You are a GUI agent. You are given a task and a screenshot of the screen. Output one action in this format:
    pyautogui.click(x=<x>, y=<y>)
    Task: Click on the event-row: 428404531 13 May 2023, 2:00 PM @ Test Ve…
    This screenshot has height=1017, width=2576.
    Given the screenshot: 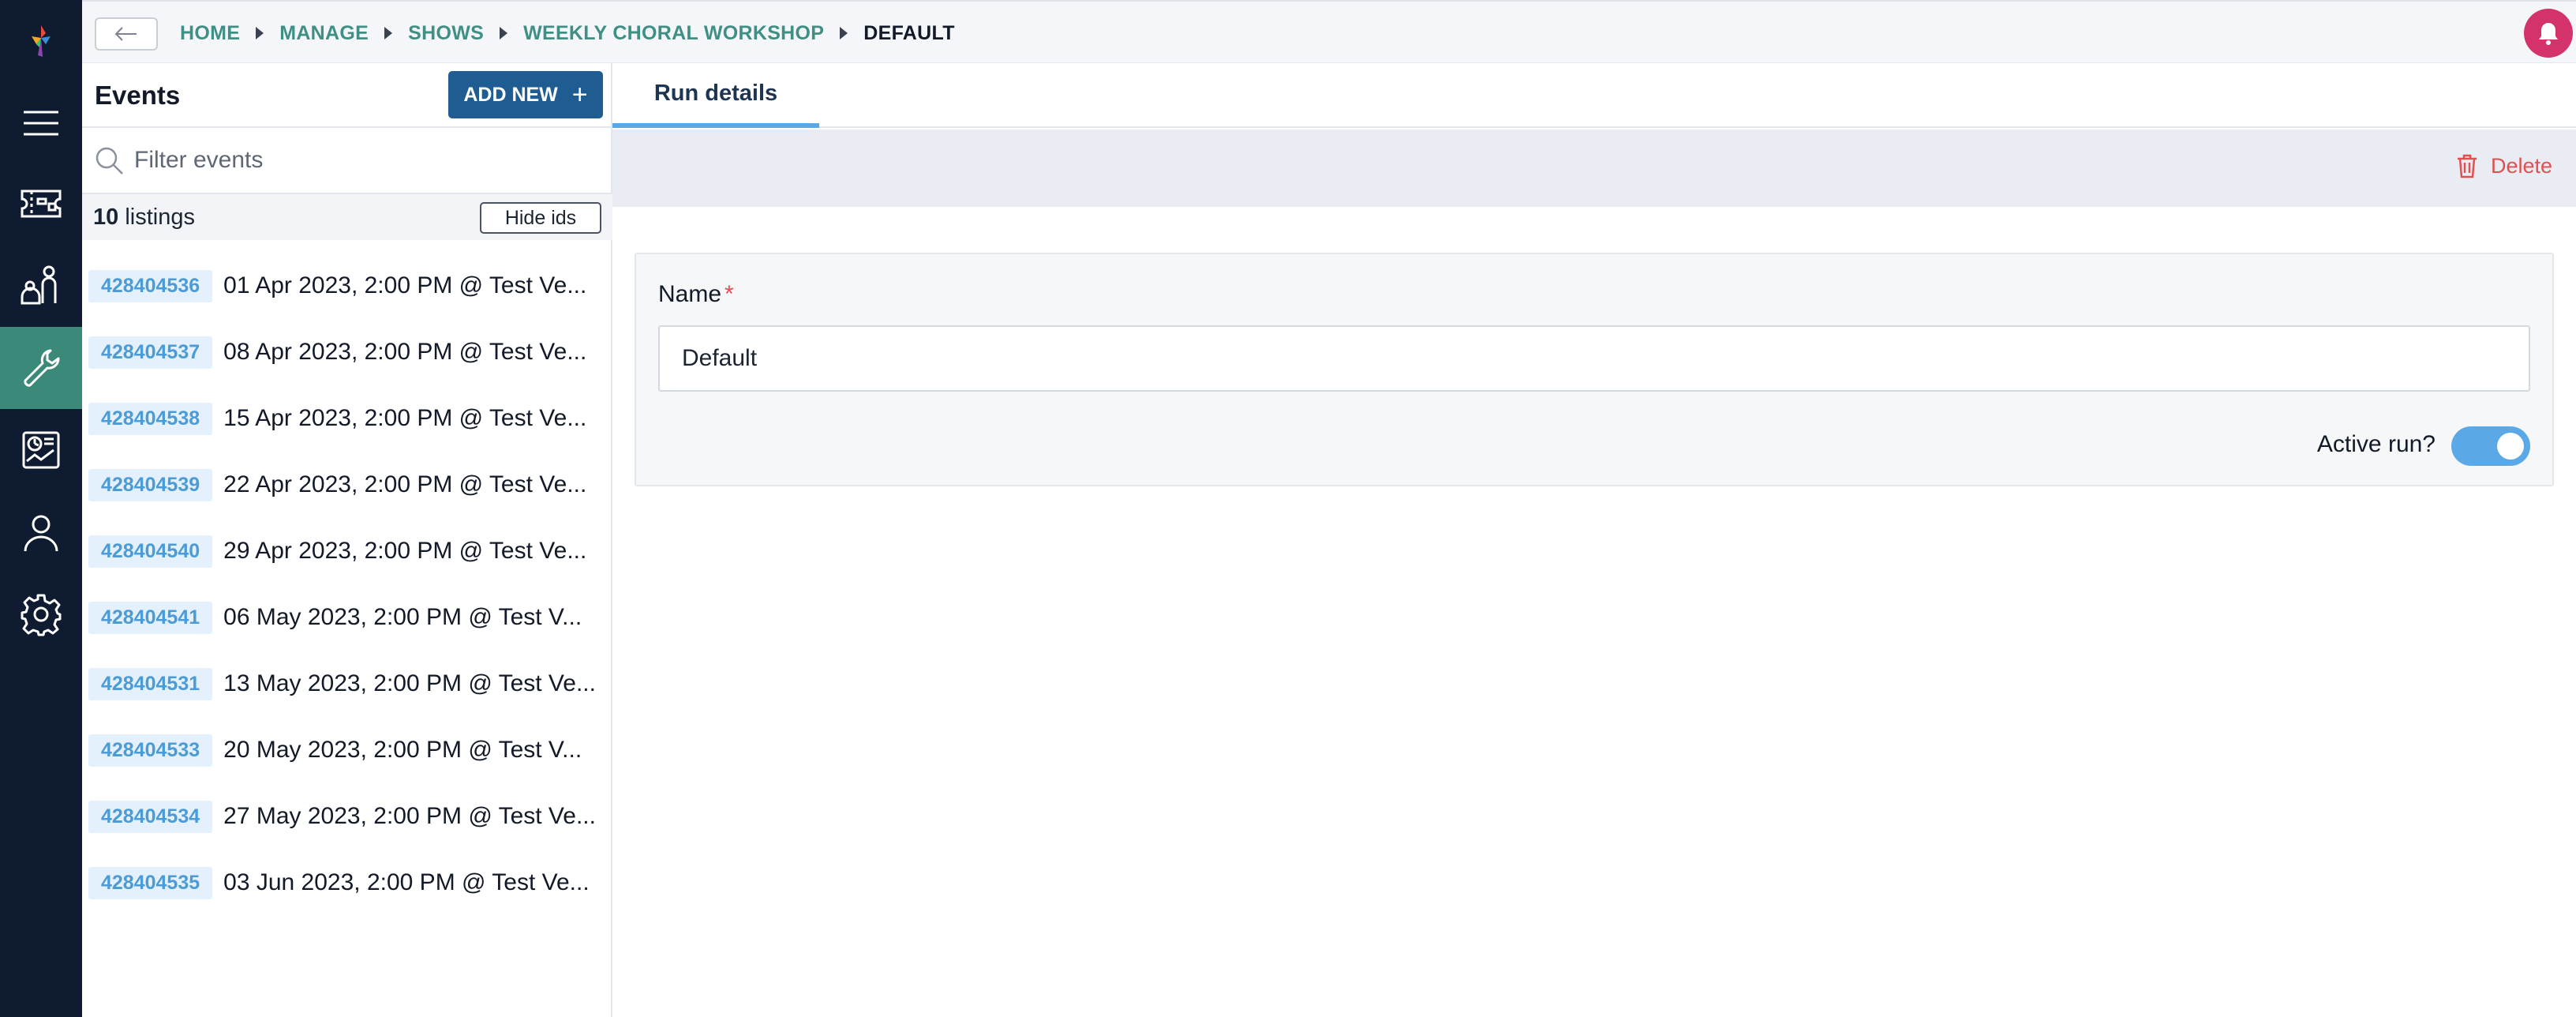 What is the action you would take?
    pyautogui.click(x=347, y=684)
    